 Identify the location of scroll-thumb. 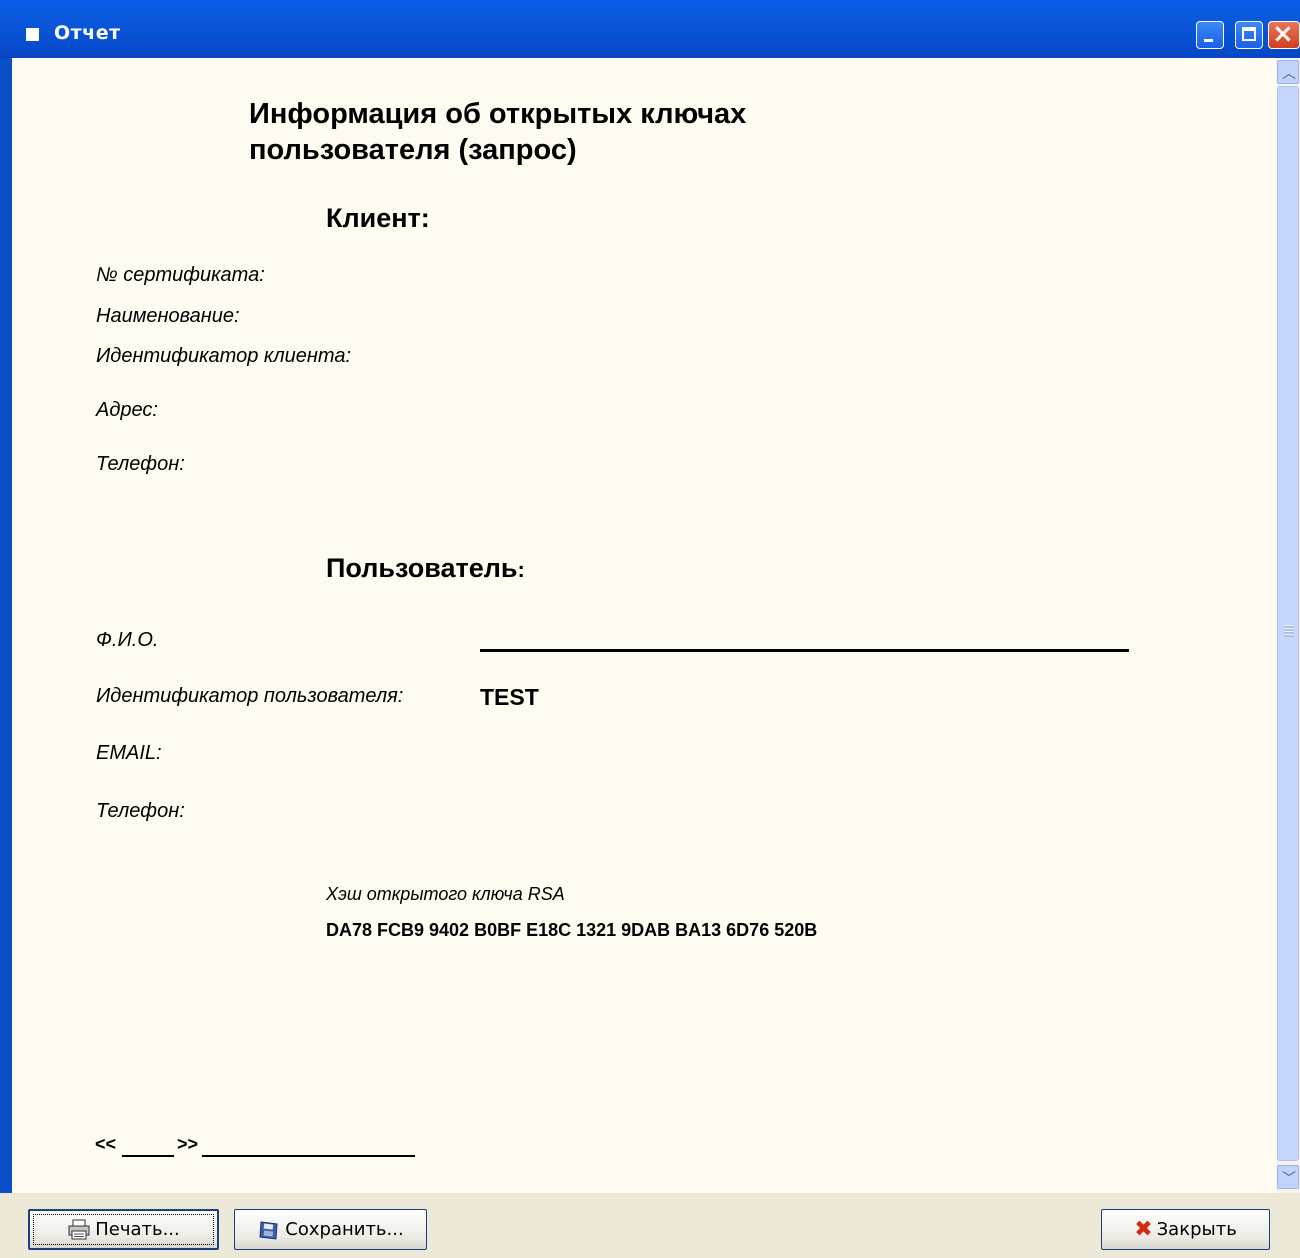
(1288, 623).